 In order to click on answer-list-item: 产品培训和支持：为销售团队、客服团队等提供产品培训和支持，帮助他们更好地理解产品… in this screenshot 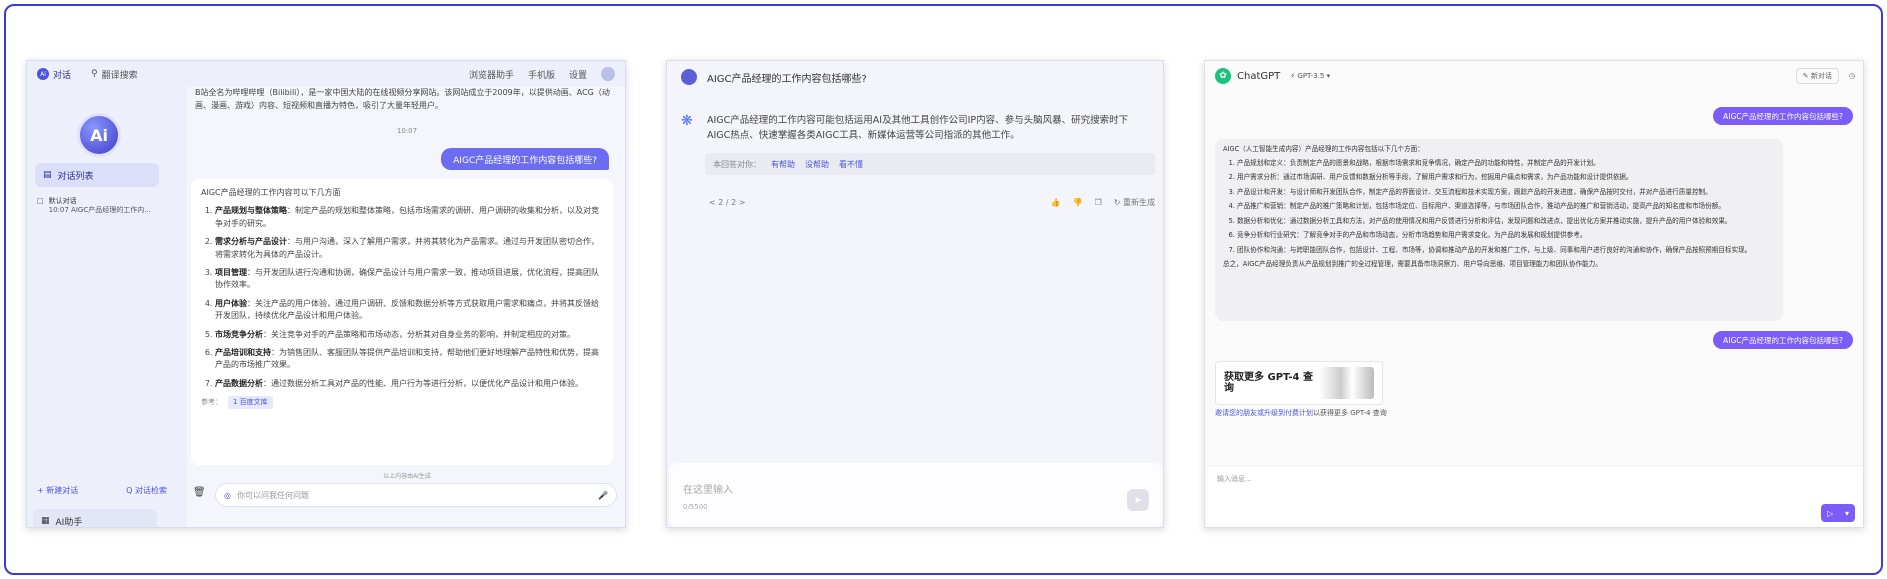, I will do `click(409, 359)`.